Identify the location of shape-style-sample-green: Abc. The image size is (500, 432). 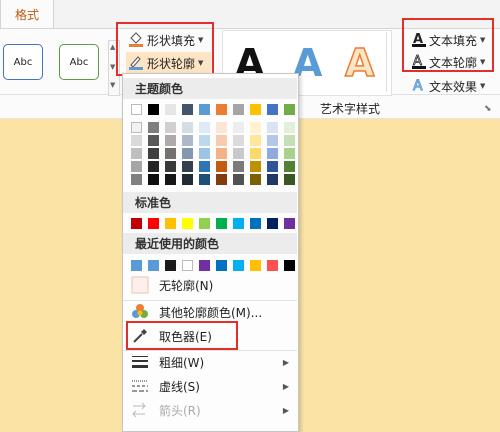
(79, 62).